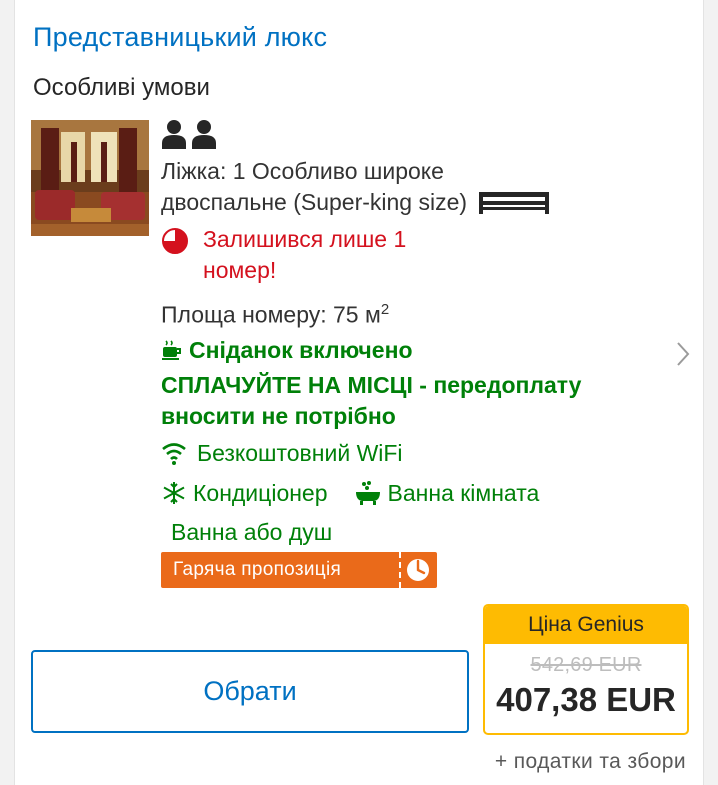 The image size is (718, 785). What do you see at coordinates (421, 312) in the screenshot?
I see `room-area: Площа номеру: 75 м2` at bounding box center [421, 312].